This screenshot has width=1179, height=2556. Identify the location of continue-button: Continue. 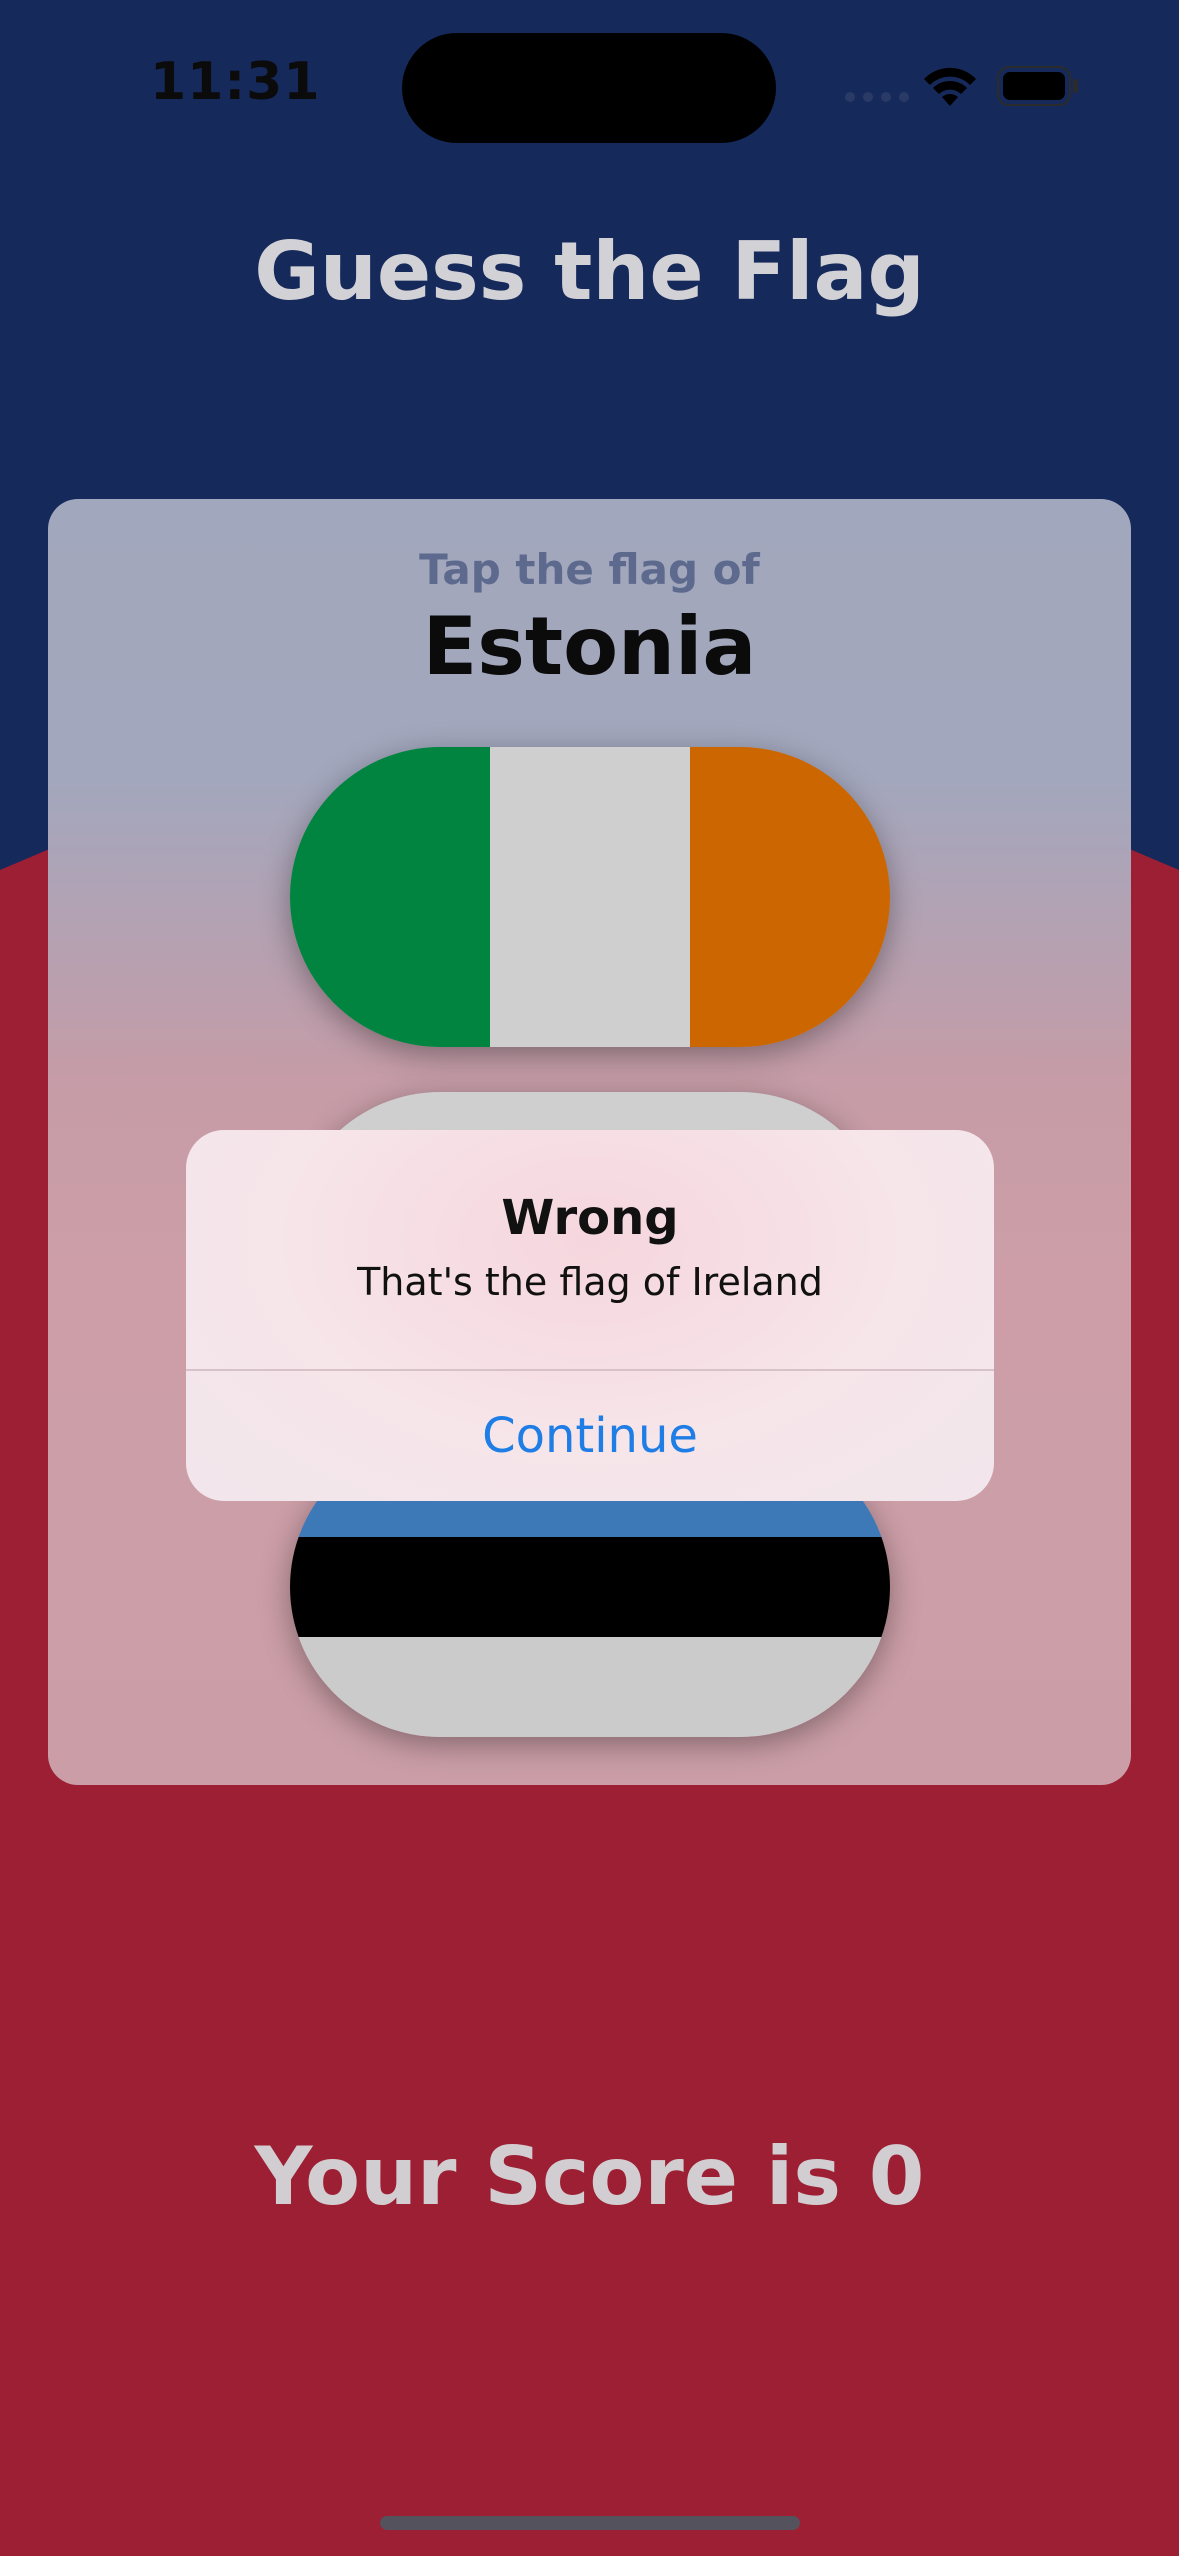
(590, 1436).